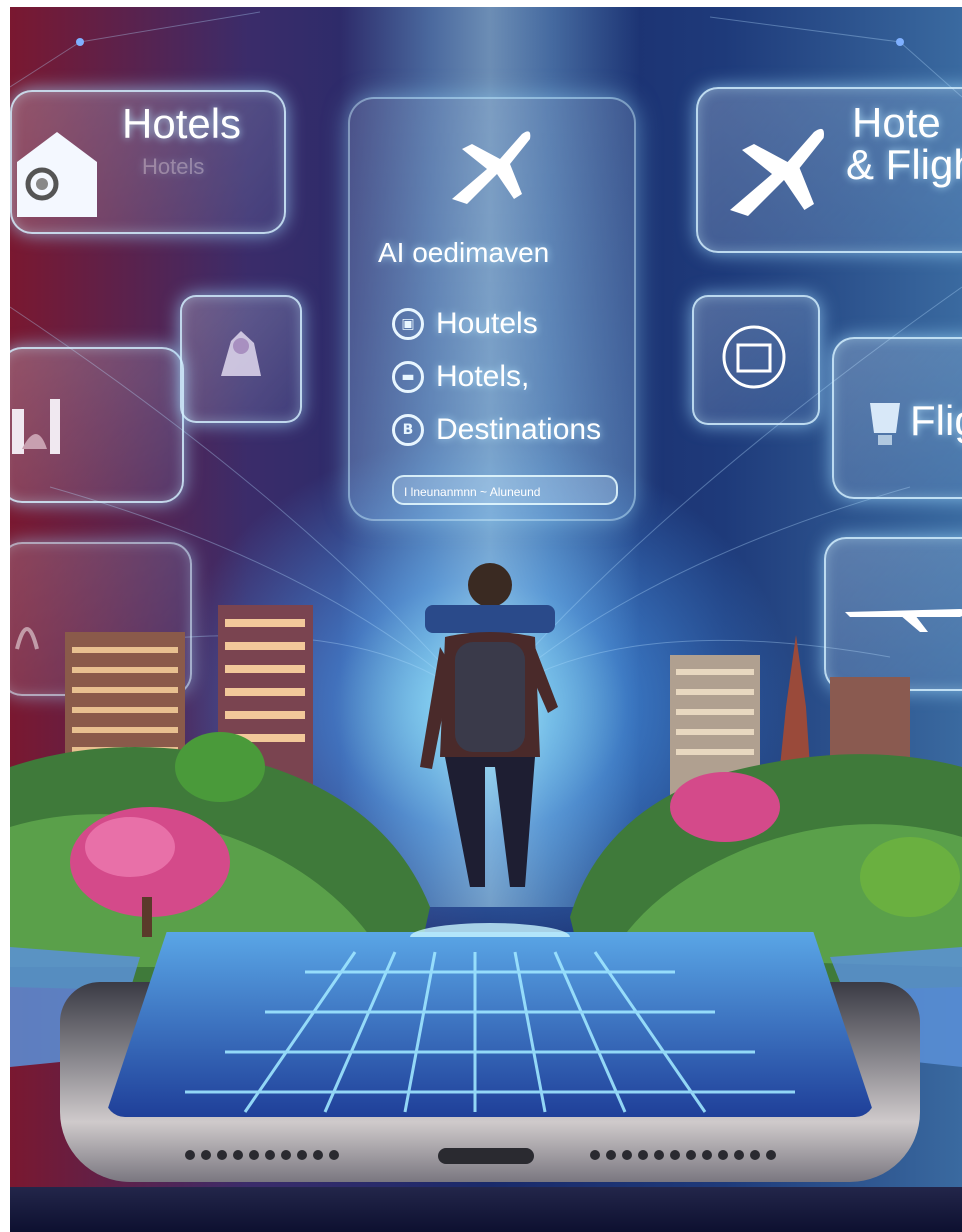 The width and height of the screenshot is (962, 1232). Describe the element at coordinates (486, 1156) in the screenshot. I see `charging-port` at that location.